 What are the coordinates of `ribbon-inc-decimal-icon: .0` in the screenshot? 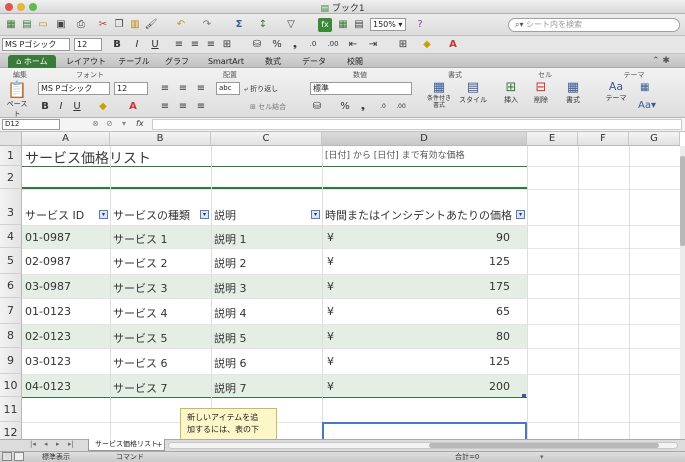 It's located at (383, 106).